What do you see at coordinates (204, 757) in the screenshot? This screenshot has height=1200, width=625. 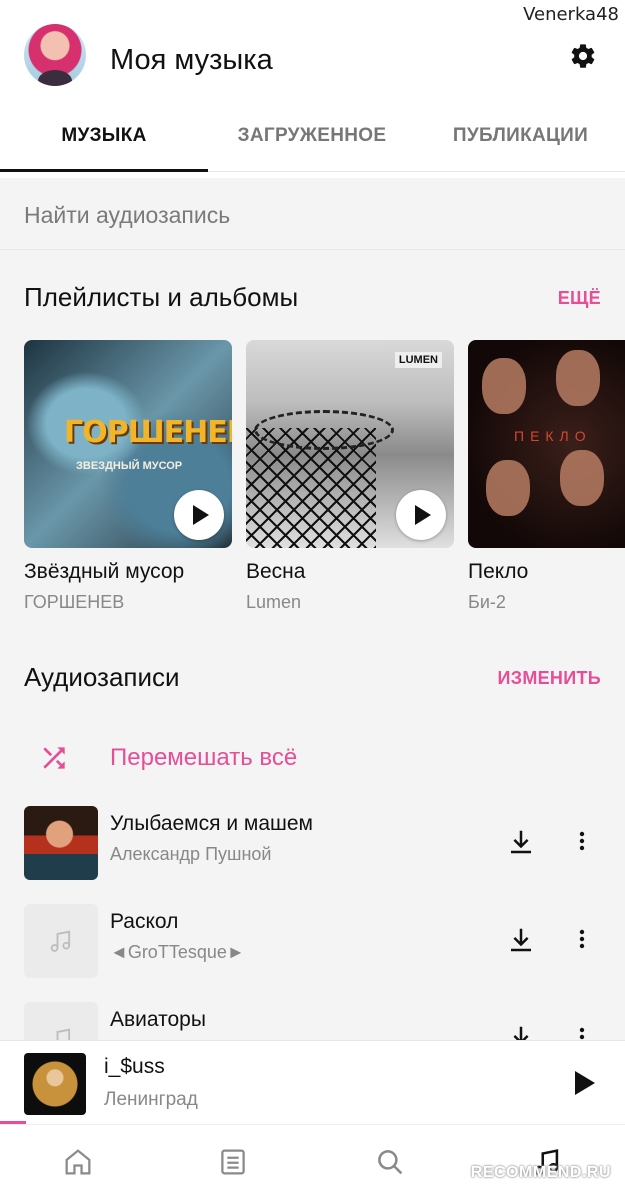 I see `shuffle-label: Перемешать всё` at bounding box center [204, 757].